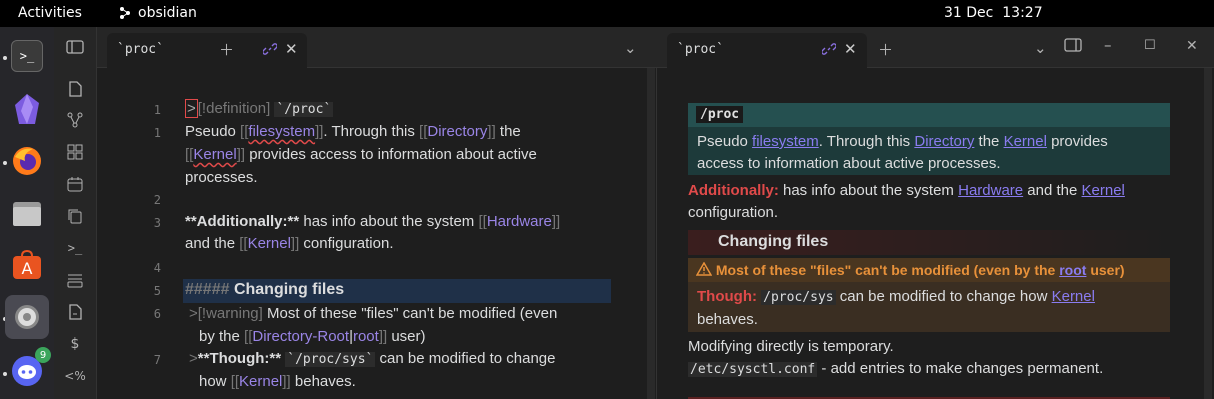 This screenshot has height=399, width=1214. Describe the element at coordinates (75, 120) in the screenshot. I see `graph-icon` at that location.